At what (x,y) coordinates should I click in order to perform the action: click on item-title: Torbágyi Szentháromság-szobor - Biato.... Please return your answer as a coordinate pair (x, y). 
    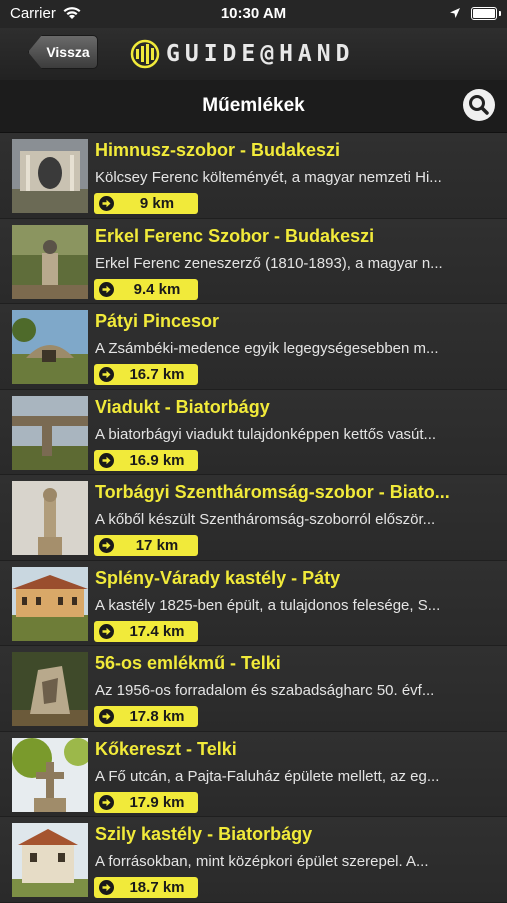
    Looking at the image, I should click on (272, 492).